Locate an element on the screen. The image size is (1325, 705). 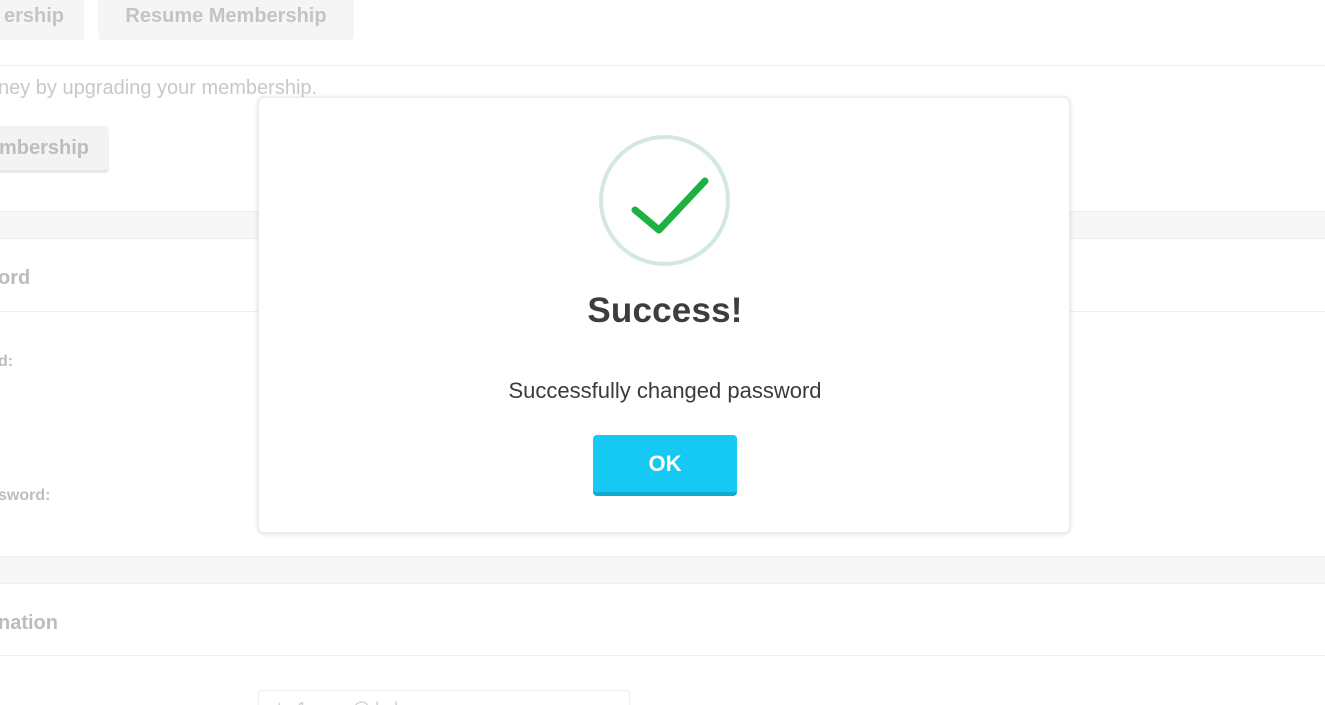
email-field: t . 1 . . . . @ l . l is located at coordinates (444, 697).